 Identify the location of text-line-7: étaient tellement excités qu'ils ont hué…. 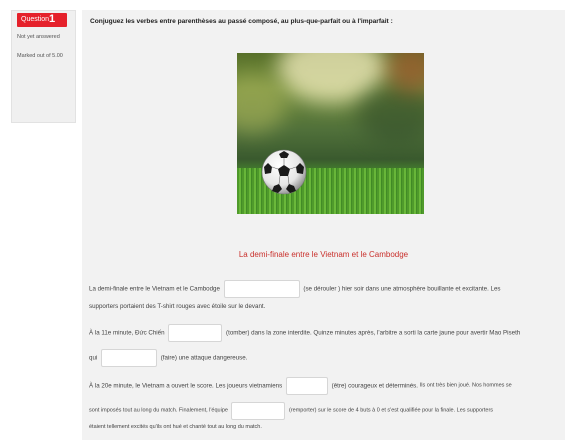
(175, 427).